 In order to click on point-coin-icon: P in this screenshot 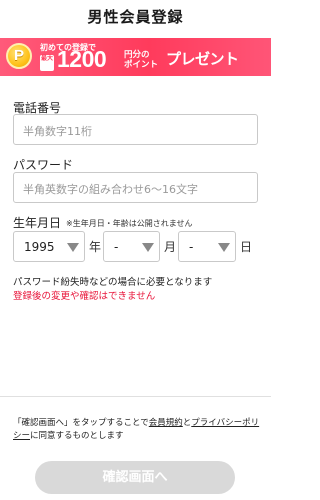, I will do `click(19, 56)`.